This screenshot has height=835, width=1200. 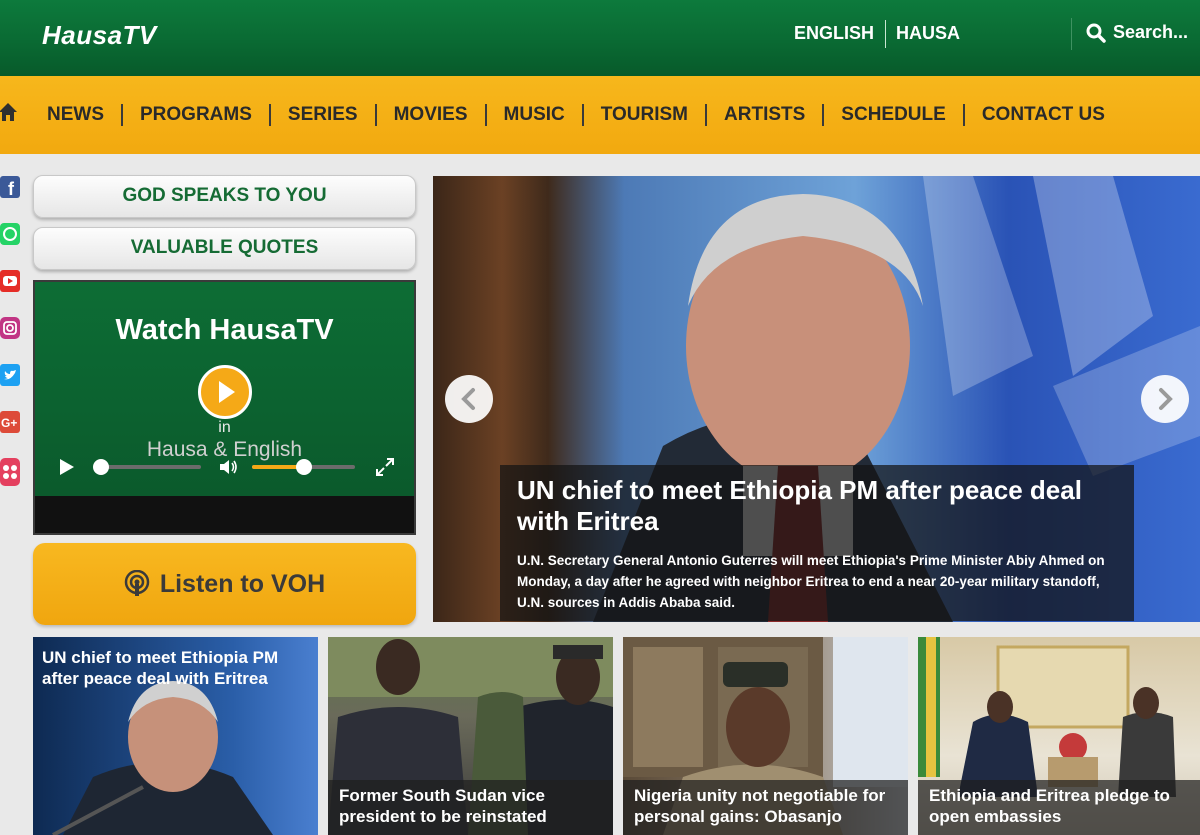 What do you see at coordinates (385, 467) in the screenshot?
I see `fullscreen-icon` at bounding box center [385, 467].